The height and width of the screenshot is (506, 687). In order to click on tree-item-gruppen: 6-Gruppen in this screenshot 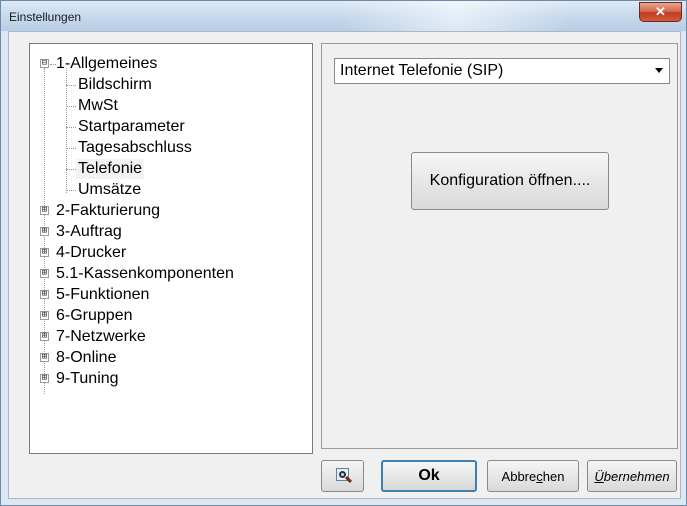, I will do `click(94, 316)`.